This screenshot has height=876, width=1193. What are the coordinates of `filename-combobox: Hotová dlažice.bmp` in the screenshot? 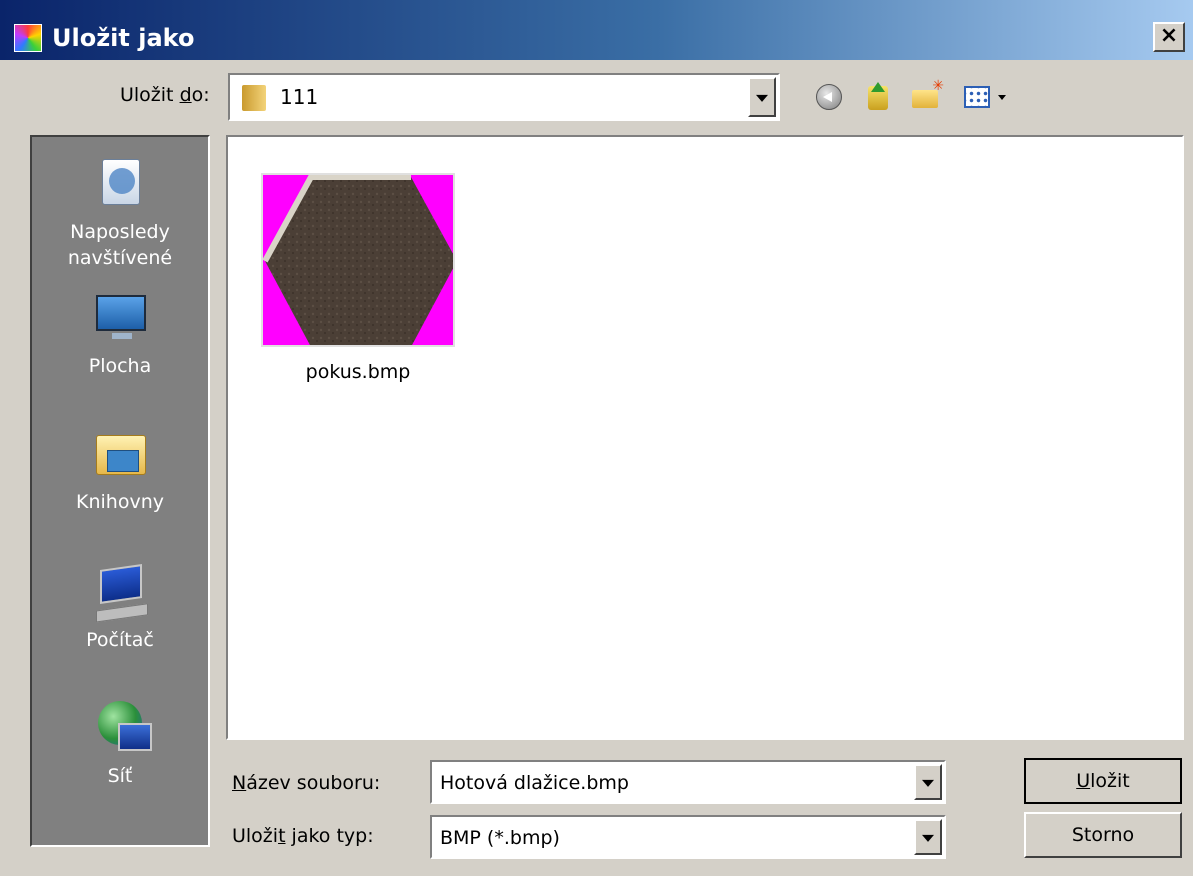 It's located at (688, 782).